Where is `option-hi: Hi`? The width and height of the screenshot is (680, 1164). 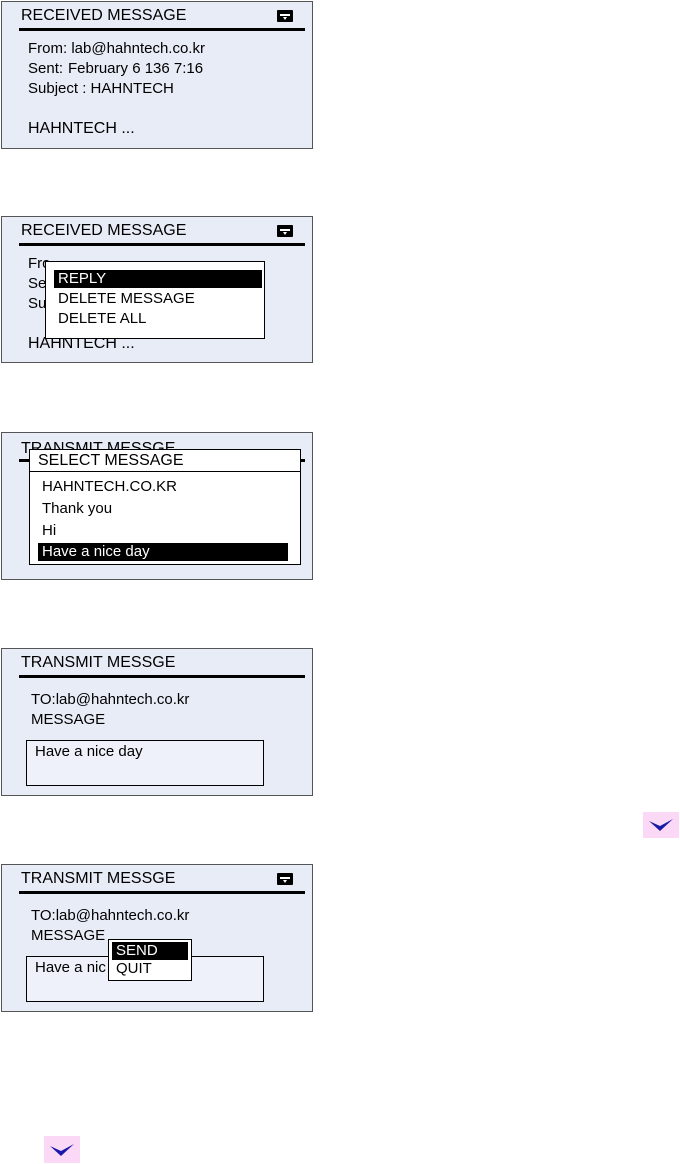 option-hi: Hi is located at coordinates (163, 531).